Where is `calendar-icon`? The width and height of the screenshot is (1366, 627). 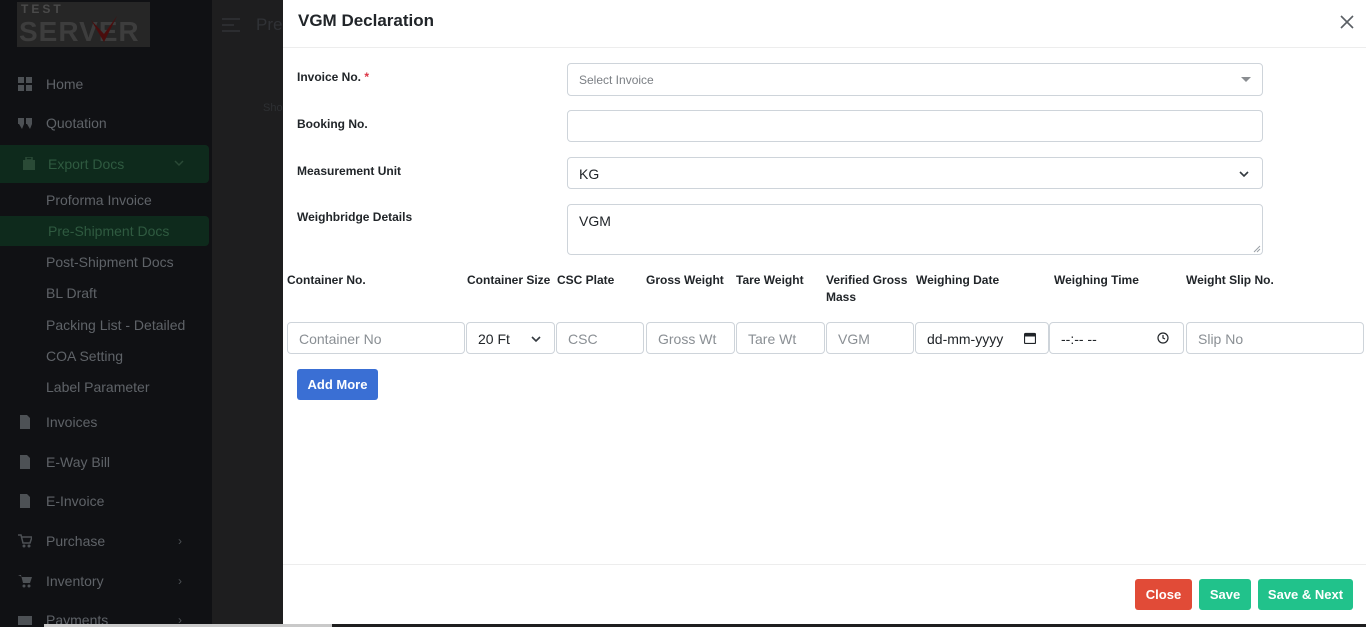 calendar-icon is located at coordinates (1030, 338).